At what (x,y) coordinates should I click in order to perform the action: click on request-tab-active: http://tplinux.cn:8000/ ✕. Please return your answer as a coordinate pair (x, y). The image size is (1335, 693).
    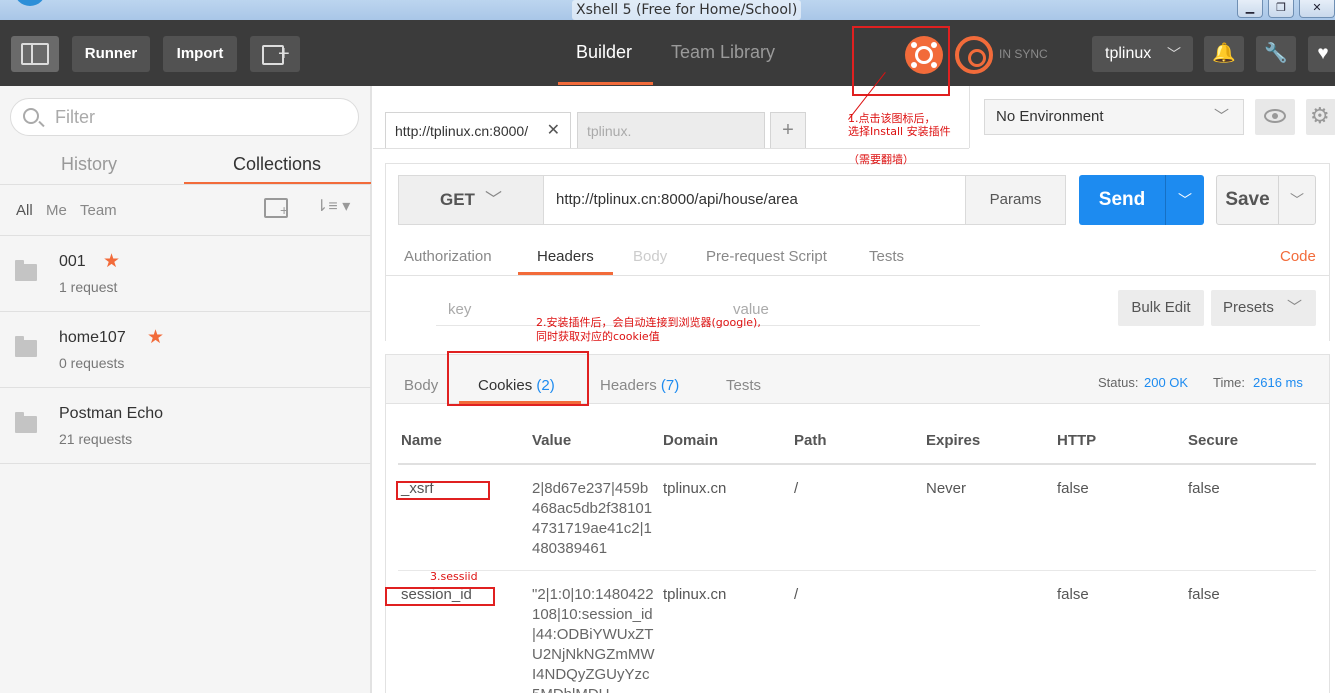
    Looking at the image, I should click on (478, 130).